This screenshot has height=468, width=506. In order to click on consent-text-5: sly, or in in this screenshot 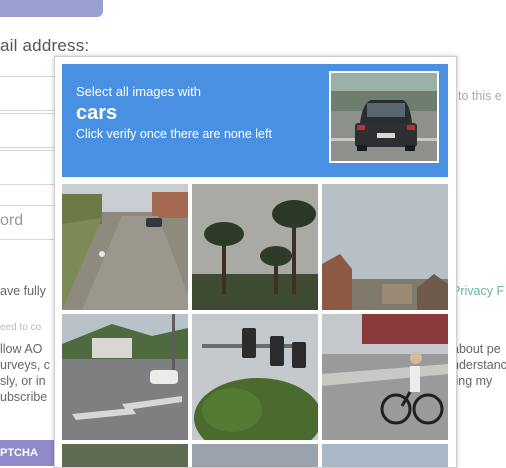, I will do `click(23, 381)`.